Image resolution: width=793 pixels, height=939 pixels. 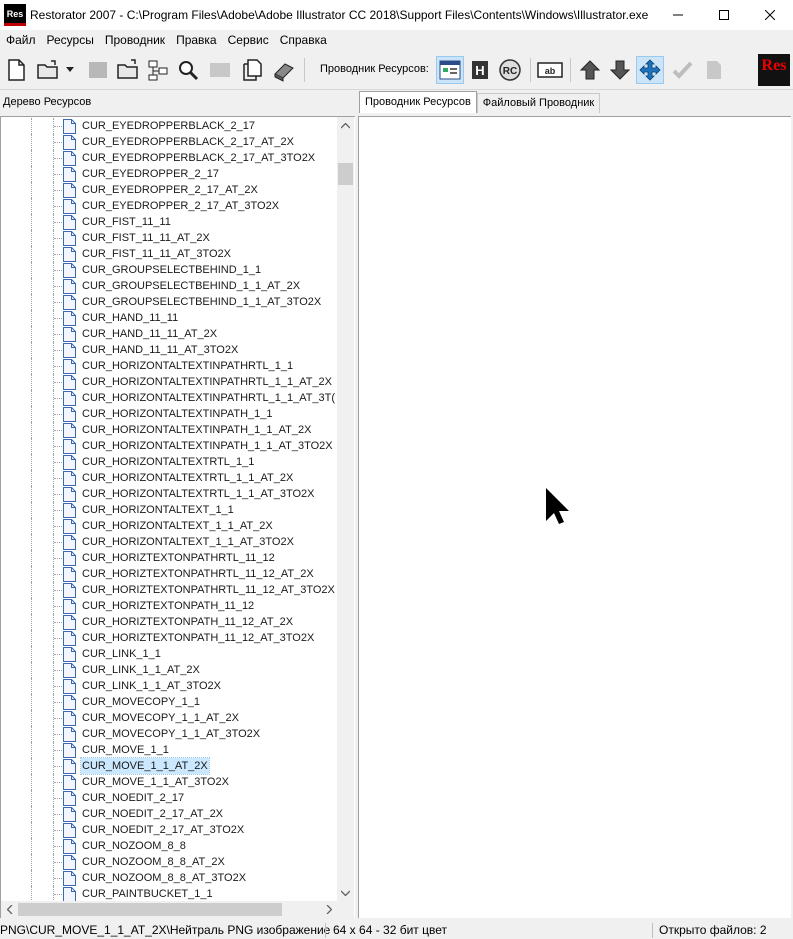 I want to click on view-normal-button, so click(x=450, y=70).